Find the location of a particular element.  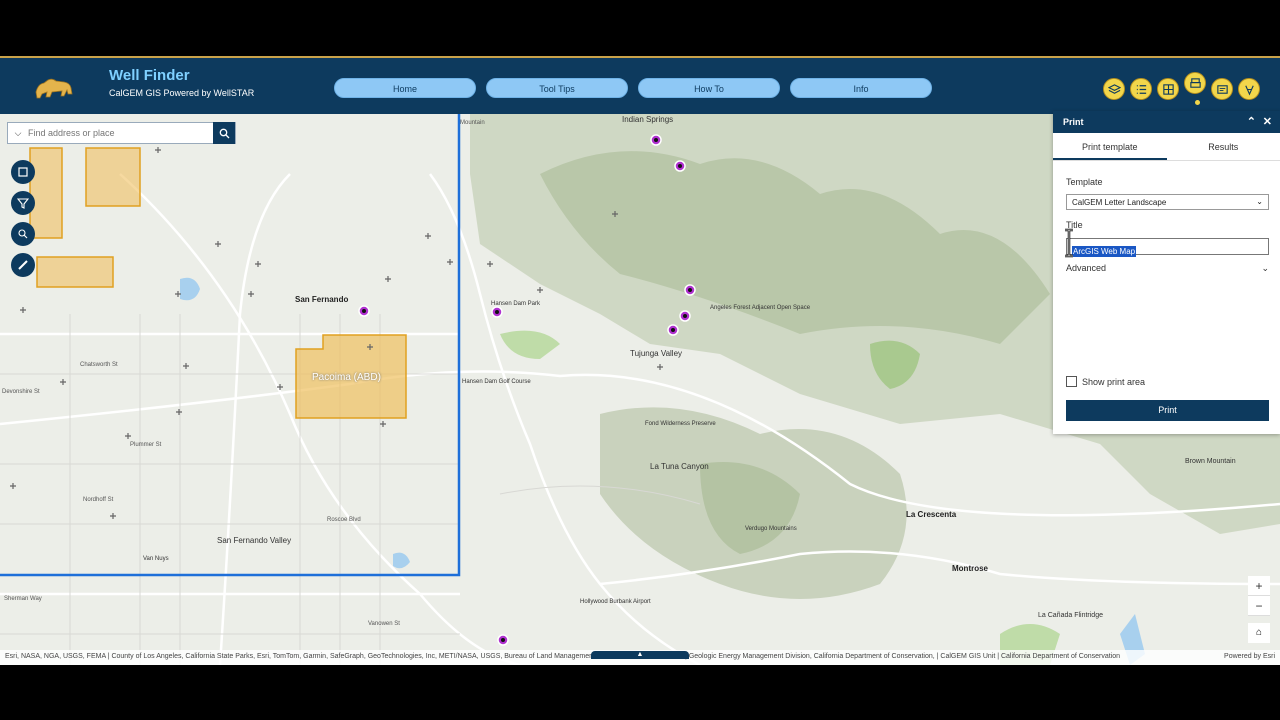

map-label: Tujunga Valley is located at coordinates (656, 353).